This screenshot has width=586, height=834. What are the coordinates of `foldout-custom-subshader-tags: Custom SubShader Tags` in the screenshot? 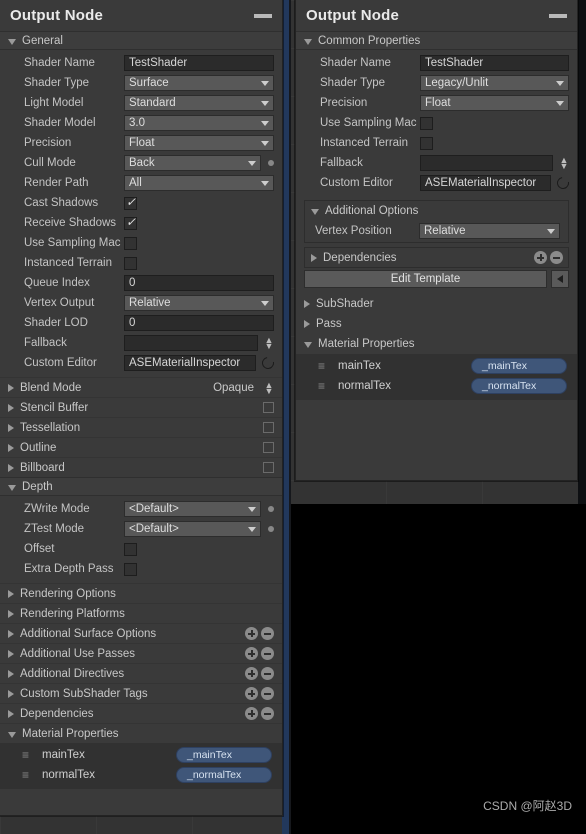 It's located at (141, 693).